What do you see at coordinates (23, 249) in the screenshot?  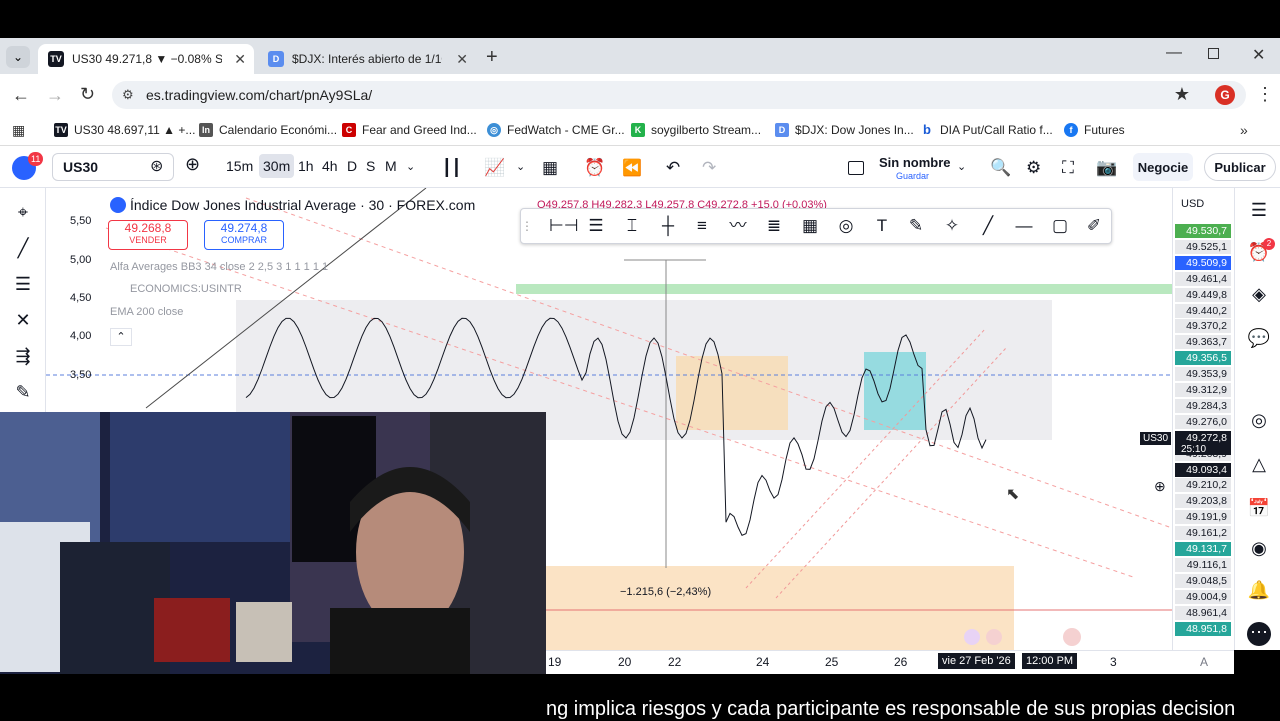 I see `trend-line-icon: ╱` at bounding box center [23, 249].